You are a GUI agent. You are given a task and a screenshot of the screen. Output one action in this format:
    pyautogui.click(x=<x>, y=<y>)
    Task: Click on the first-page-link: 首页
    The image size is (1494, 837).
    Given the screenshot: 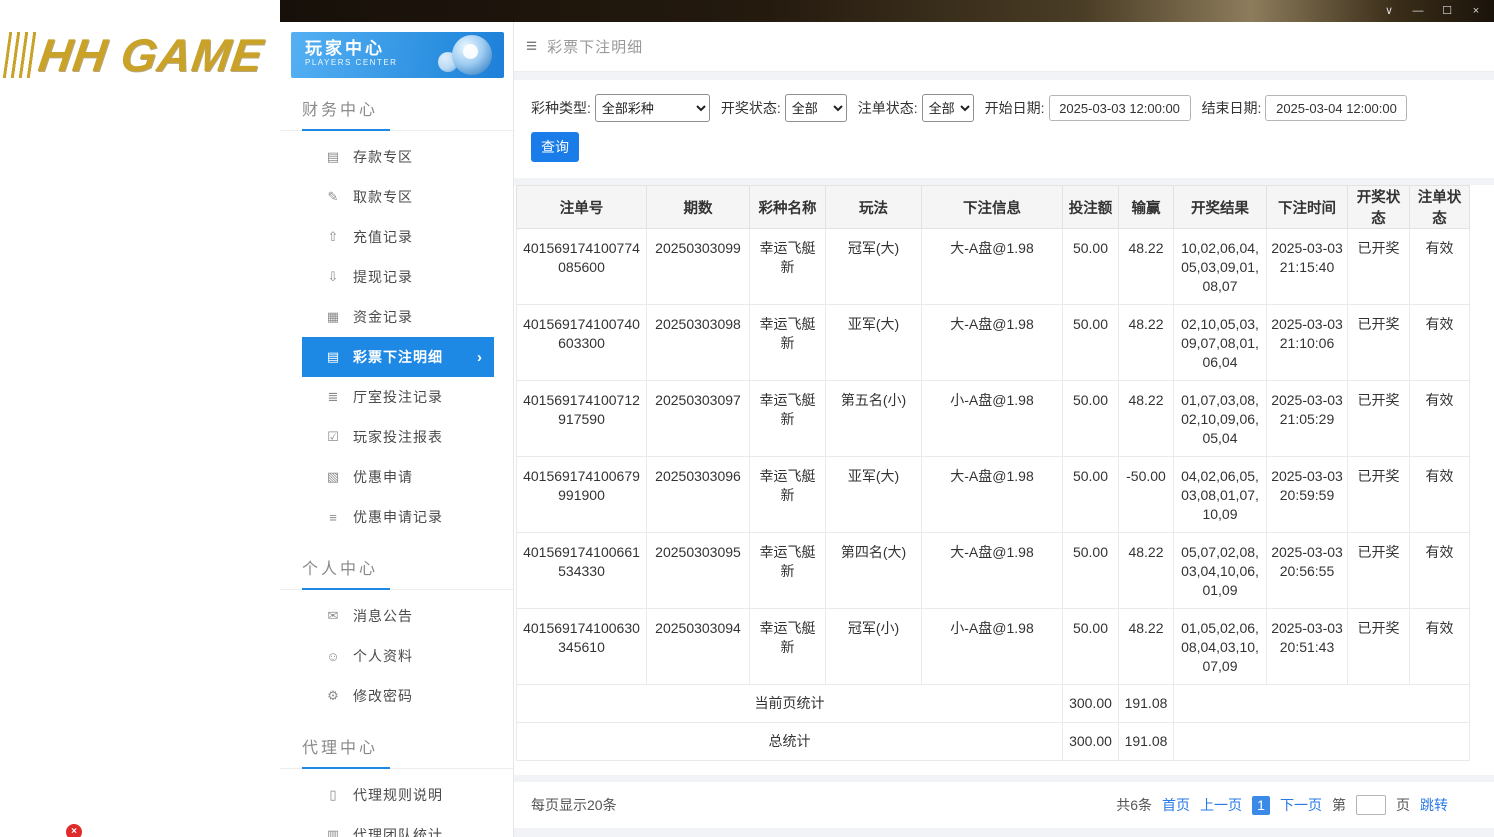 What is the action you would take?
    pyautogui.click(x=1176, y=805)
    